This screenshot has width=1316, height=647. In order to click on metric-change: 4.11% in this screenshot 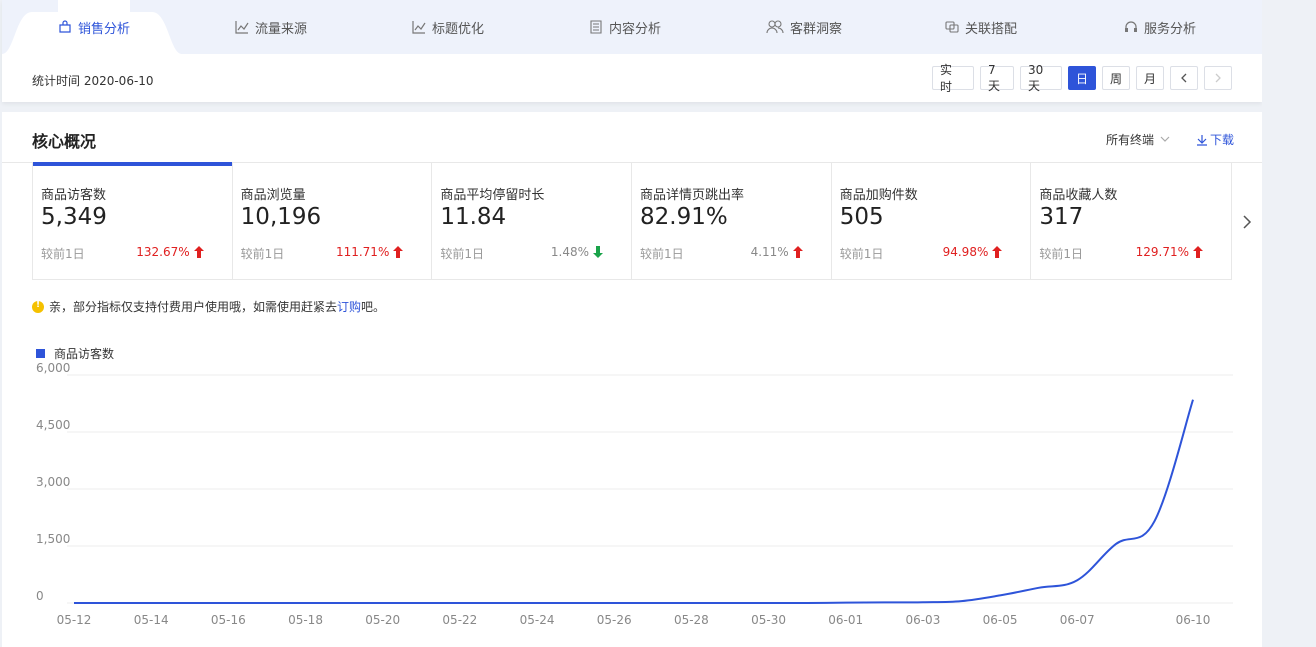, I will do `click(769, 252)`.